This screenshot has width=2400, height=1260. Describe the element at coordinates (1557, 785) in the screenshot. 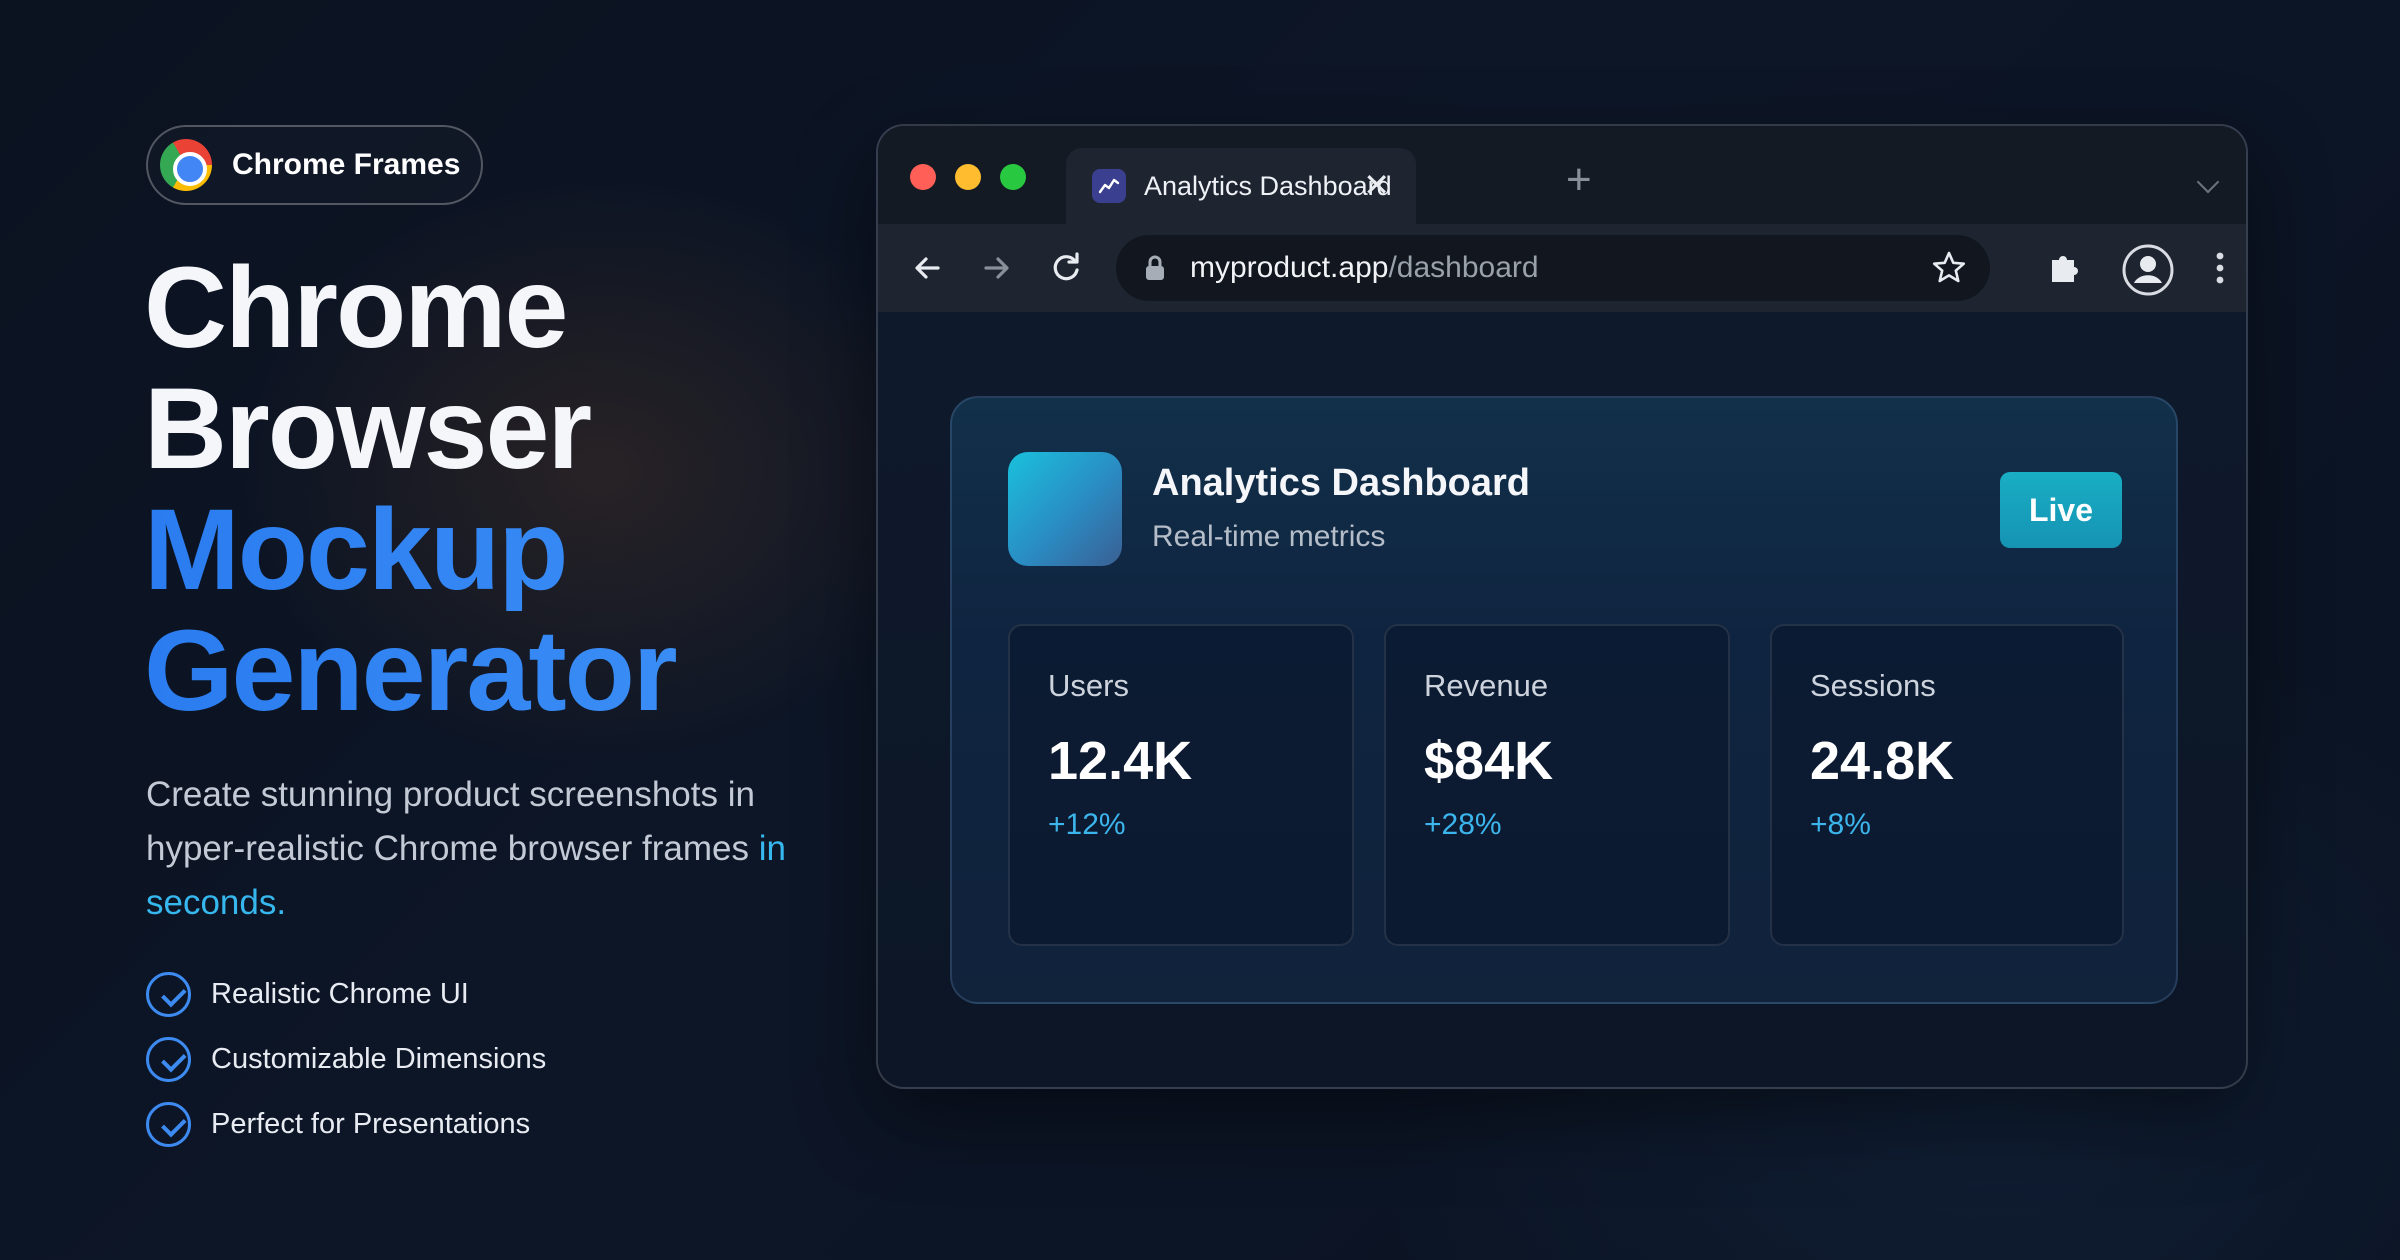

I see `metric-card-revenue: Revenue $84K +28%` at that location.